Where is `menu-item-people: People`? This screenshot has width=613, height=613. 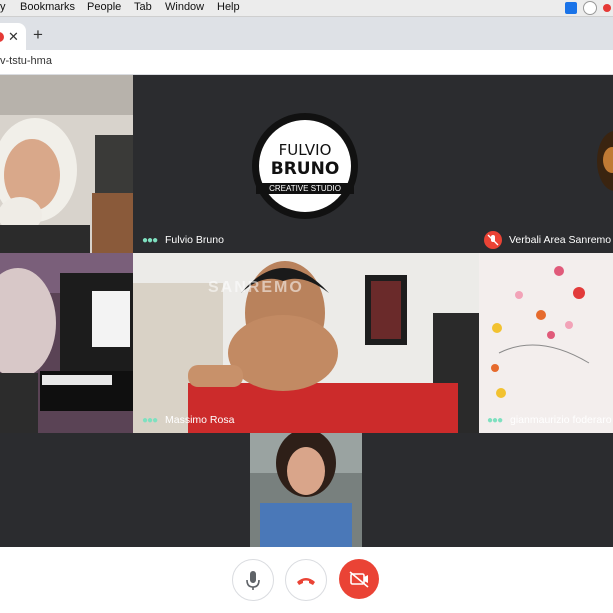 menu-item-people: People is located at coordinates (104, 7).